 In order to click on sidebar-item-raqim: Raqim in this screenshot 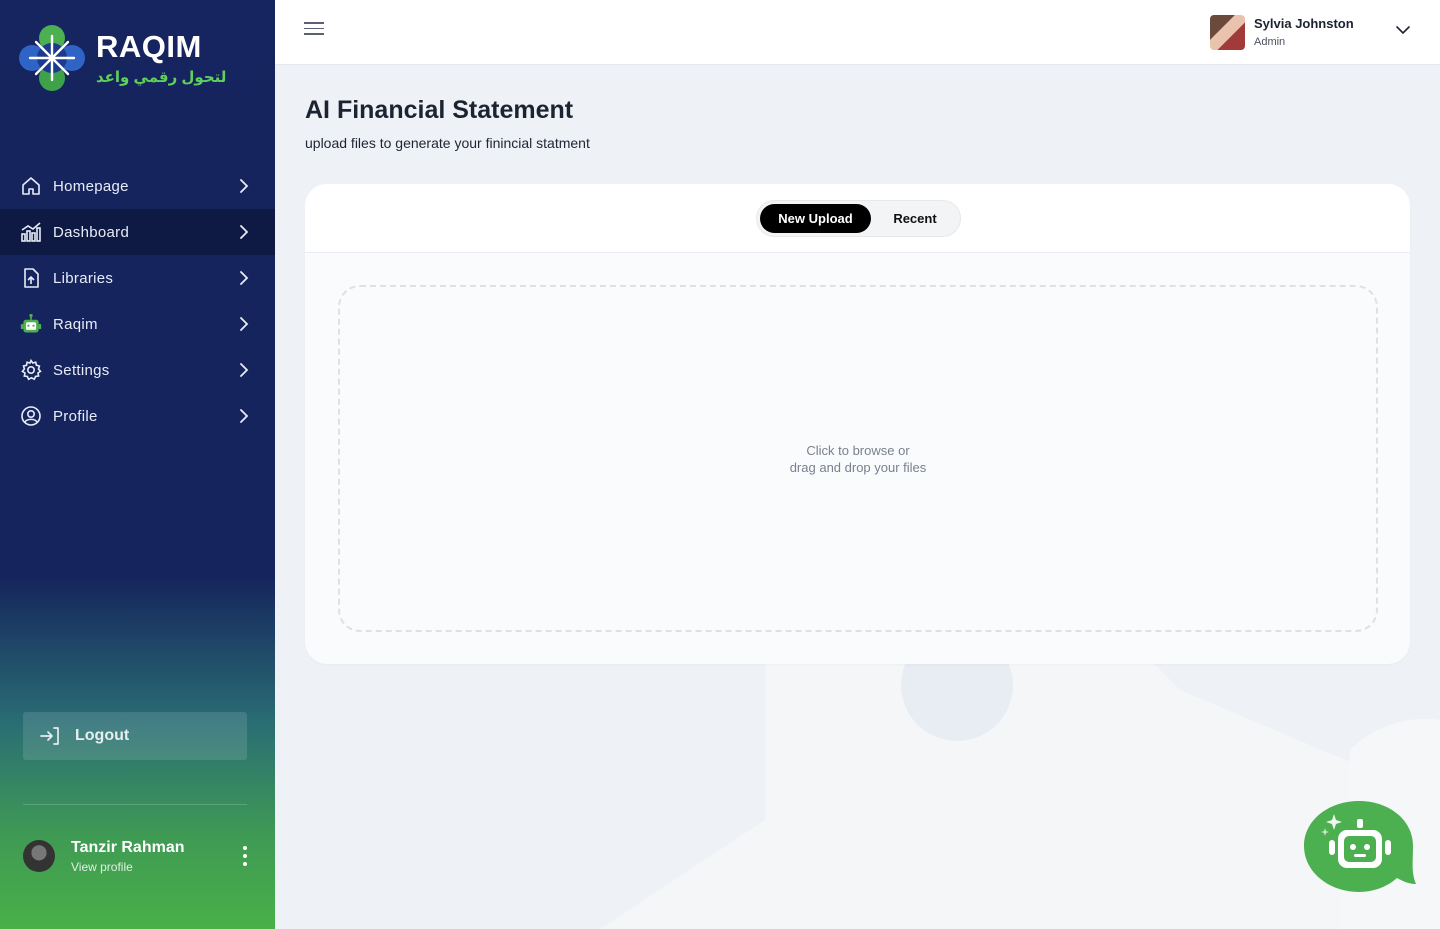, I will do `click(137, 324)`.